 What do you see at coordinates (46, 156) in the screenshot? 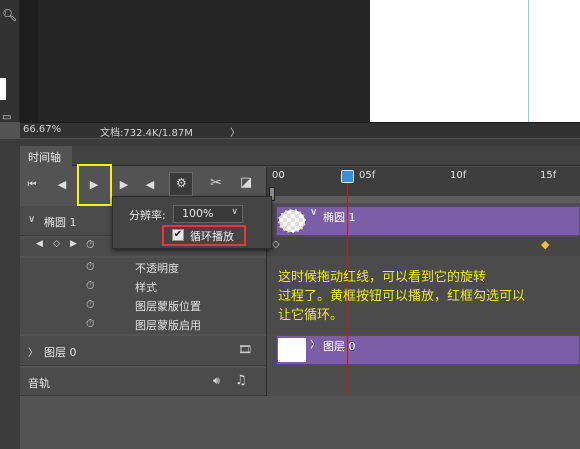
I see `tab-timeline: 时间轴` at bounding box center [46, 156].